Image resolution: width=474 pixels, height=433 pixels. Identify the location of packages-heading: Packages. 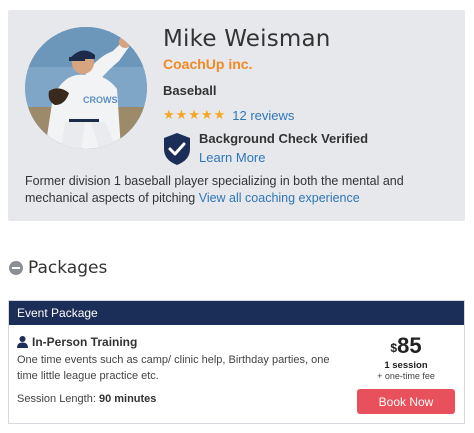
(68, 268).